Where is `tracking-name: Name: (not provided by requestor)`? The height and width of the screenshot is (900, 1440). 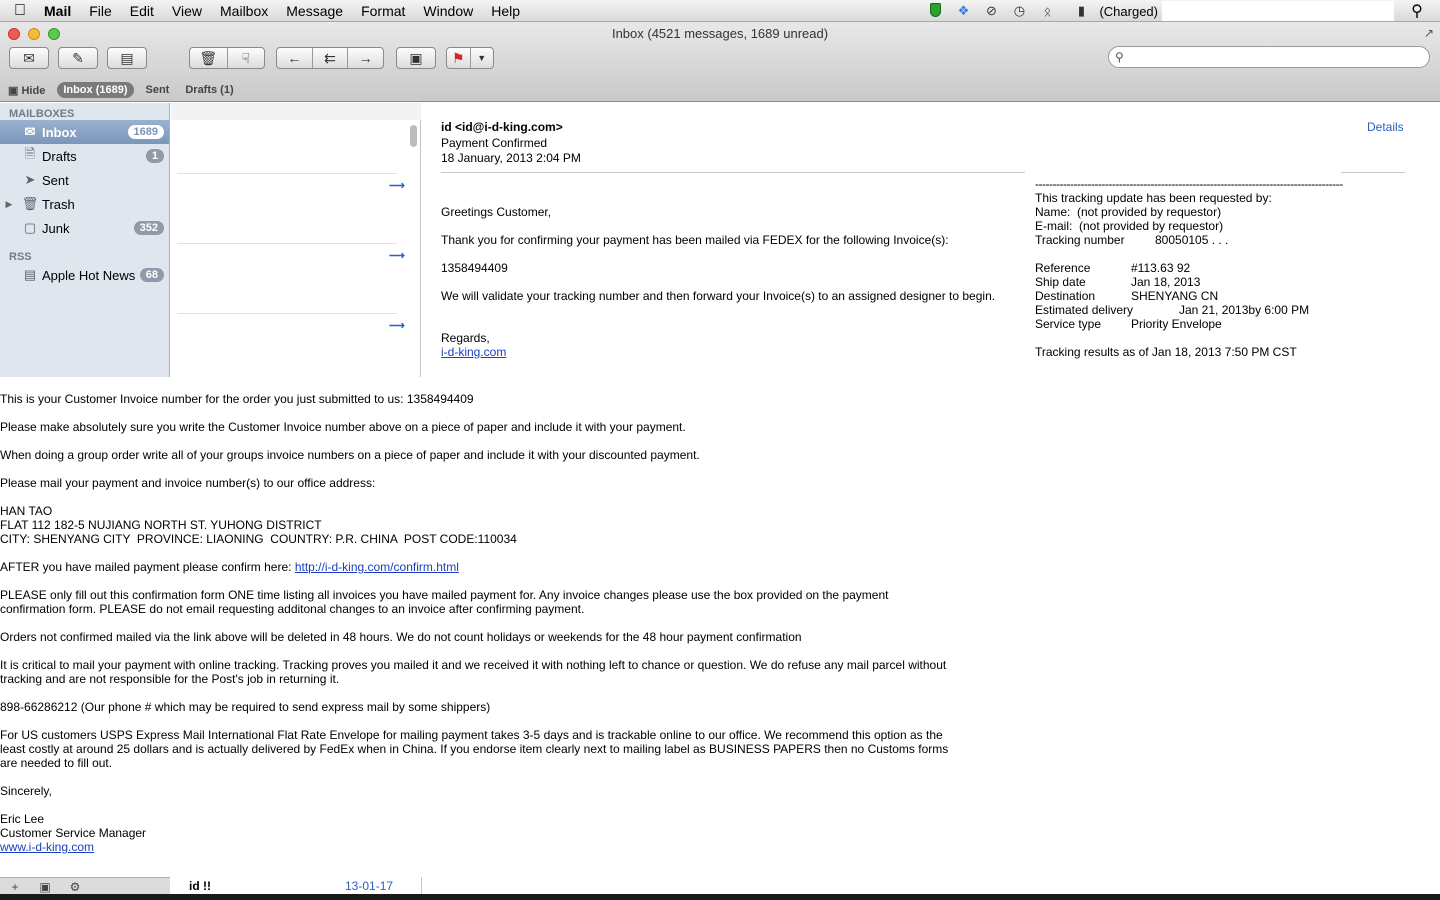 tracking-name: Name: (not provided by requestor) is located at coordinates (1128, 212).